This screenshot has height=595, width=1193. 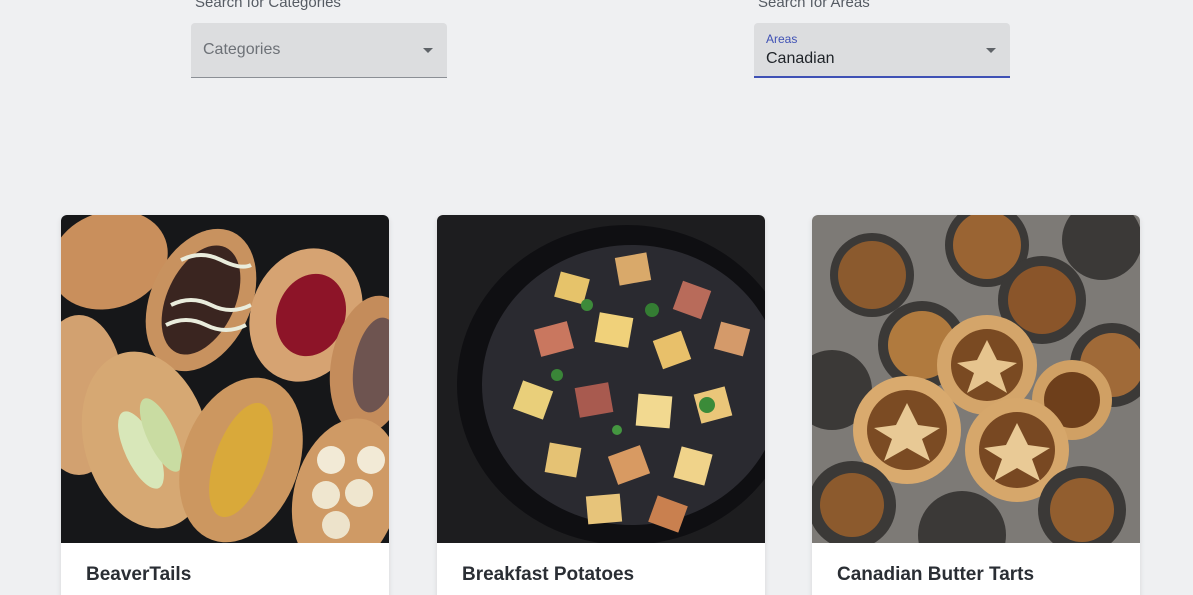 I want to click on categories-placeholder: Categories, so click(x=242, y=49).